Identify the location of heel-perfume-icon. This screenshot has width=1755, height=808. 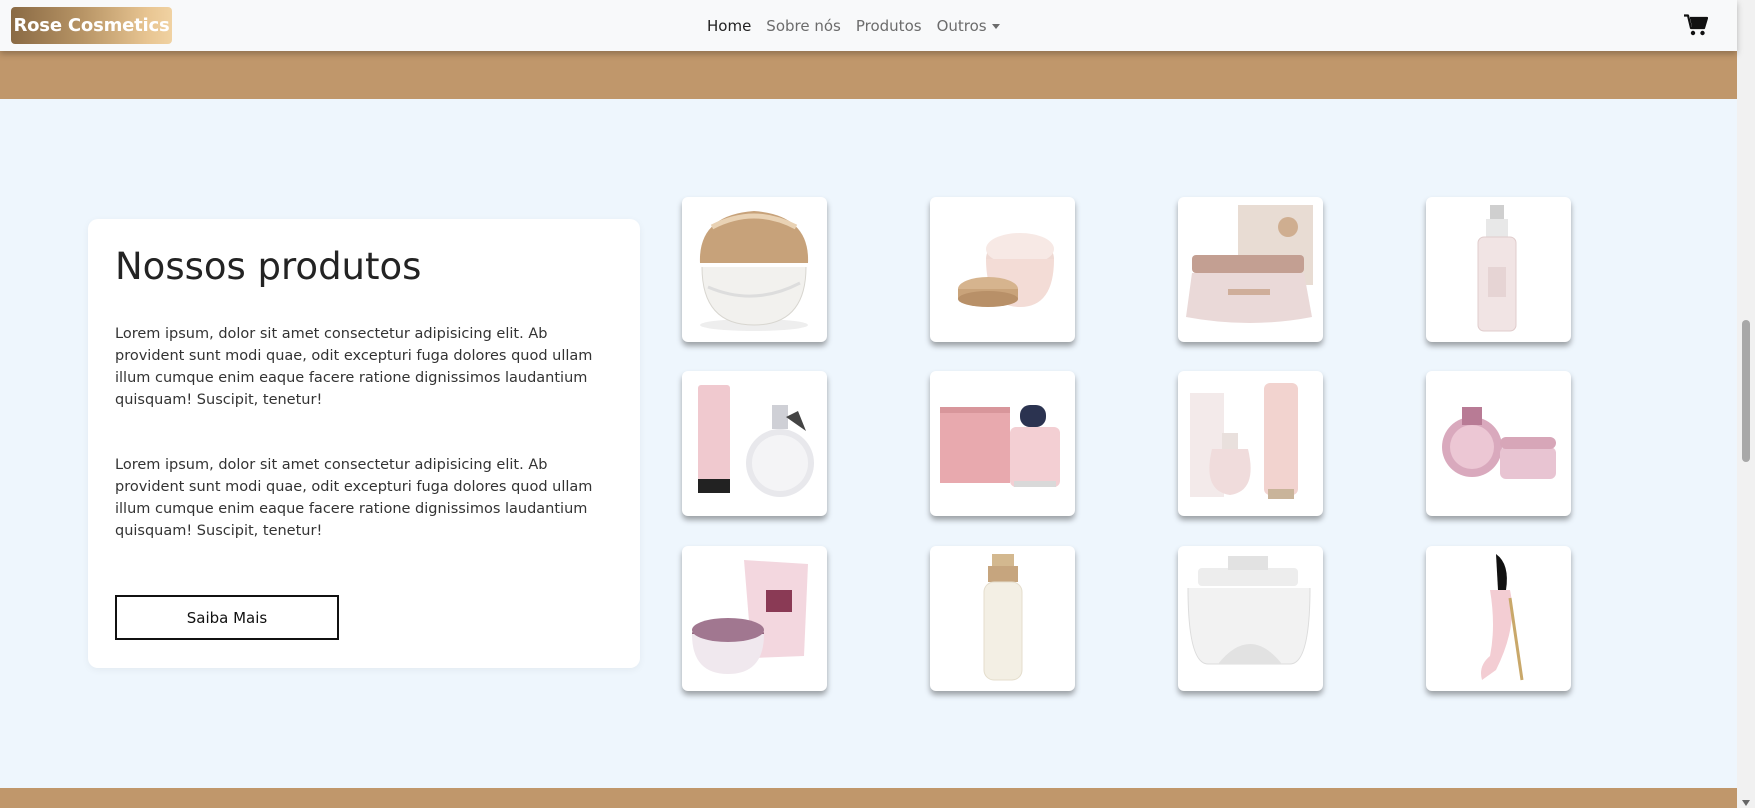
(1502, 617).